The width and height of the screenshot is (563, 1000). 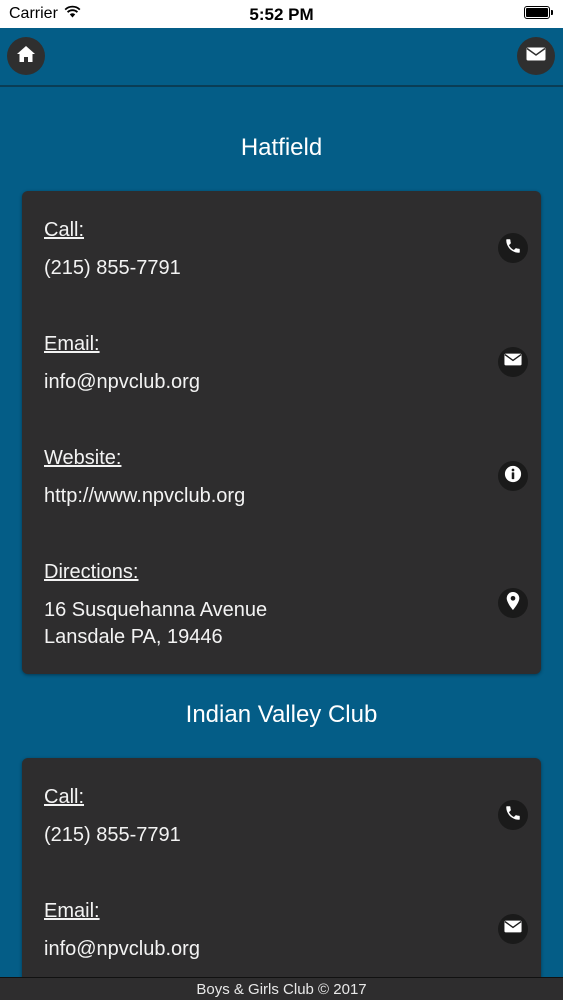 I want to click on info-icon, so click(x=513, y=476).